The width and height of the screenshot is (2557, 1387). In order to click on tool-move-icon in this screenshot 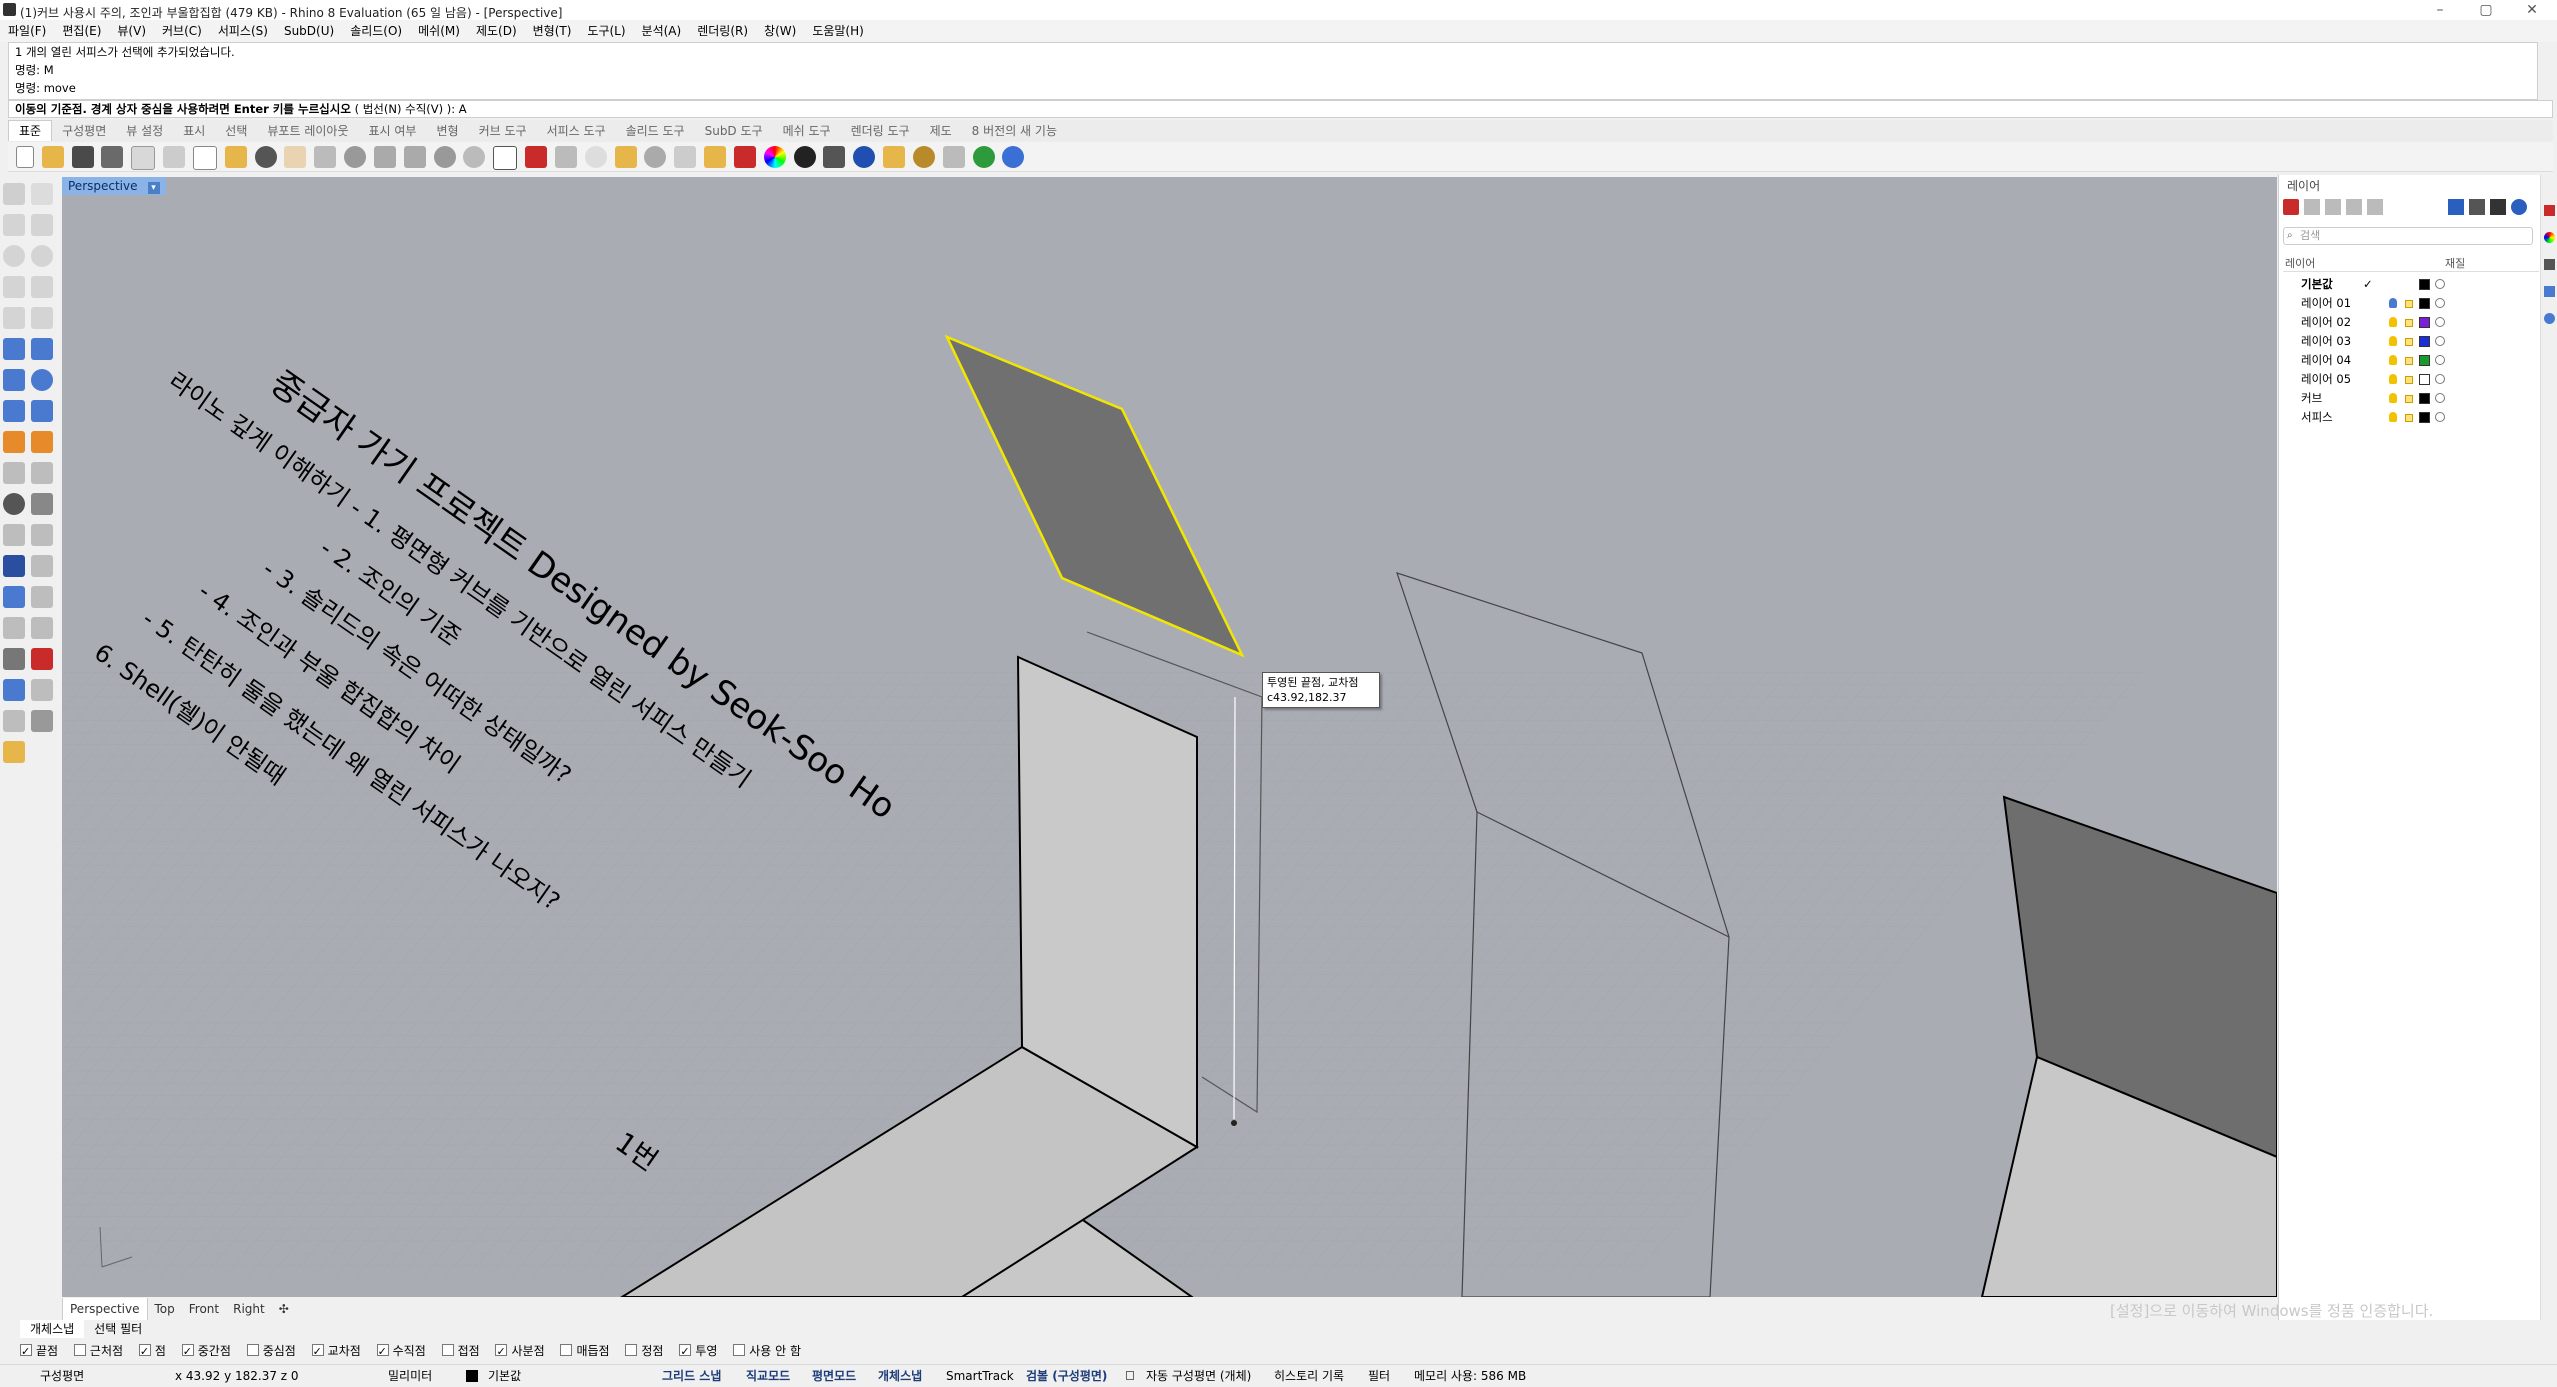, I will do `click(14, 597)`.